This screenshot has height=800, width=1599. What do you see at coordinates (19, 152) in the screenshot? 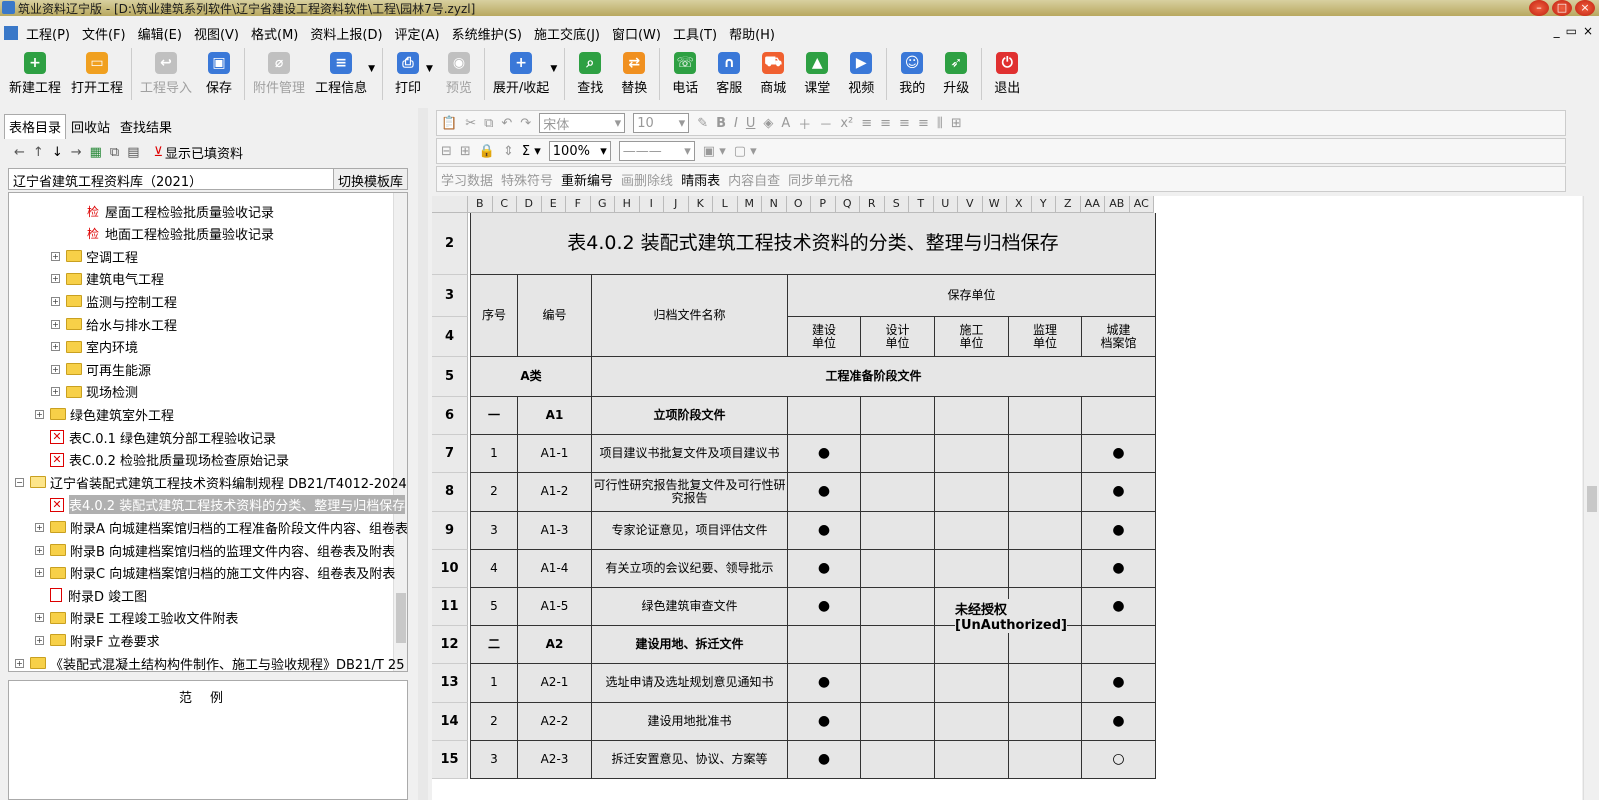
I see `back-arrow-icon: ←` at bounding box center [19, 152].